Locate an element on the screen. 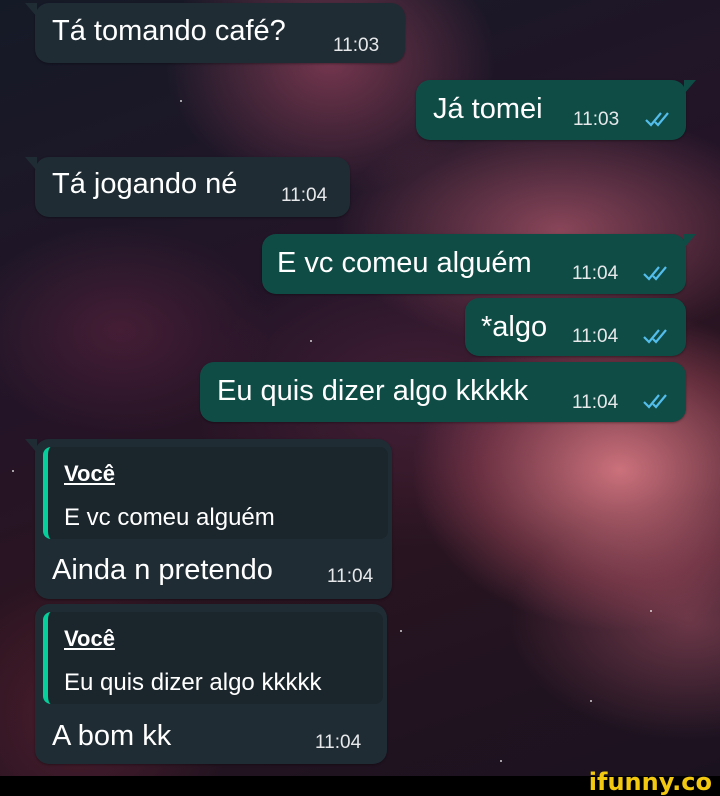  message-text: E vc comeu alguém is located at coordinates (404, 263).